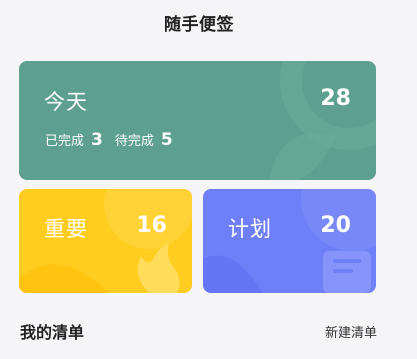  What do you see at coordinates (199, 25) in the screenshot?
I see `page-title: 随手便签` at bounding box center [199, 25].